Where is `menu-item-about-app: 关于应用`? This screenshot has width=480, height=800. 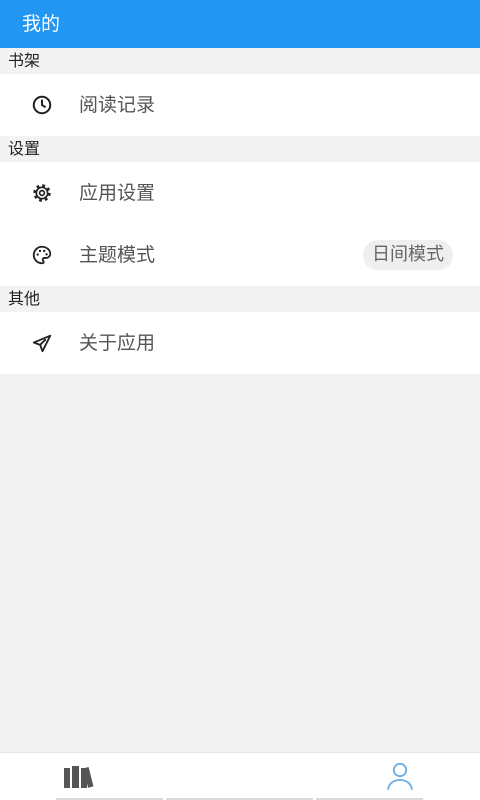
menu-item-about-app: 关于应用 is located at coordinates (240, 343).